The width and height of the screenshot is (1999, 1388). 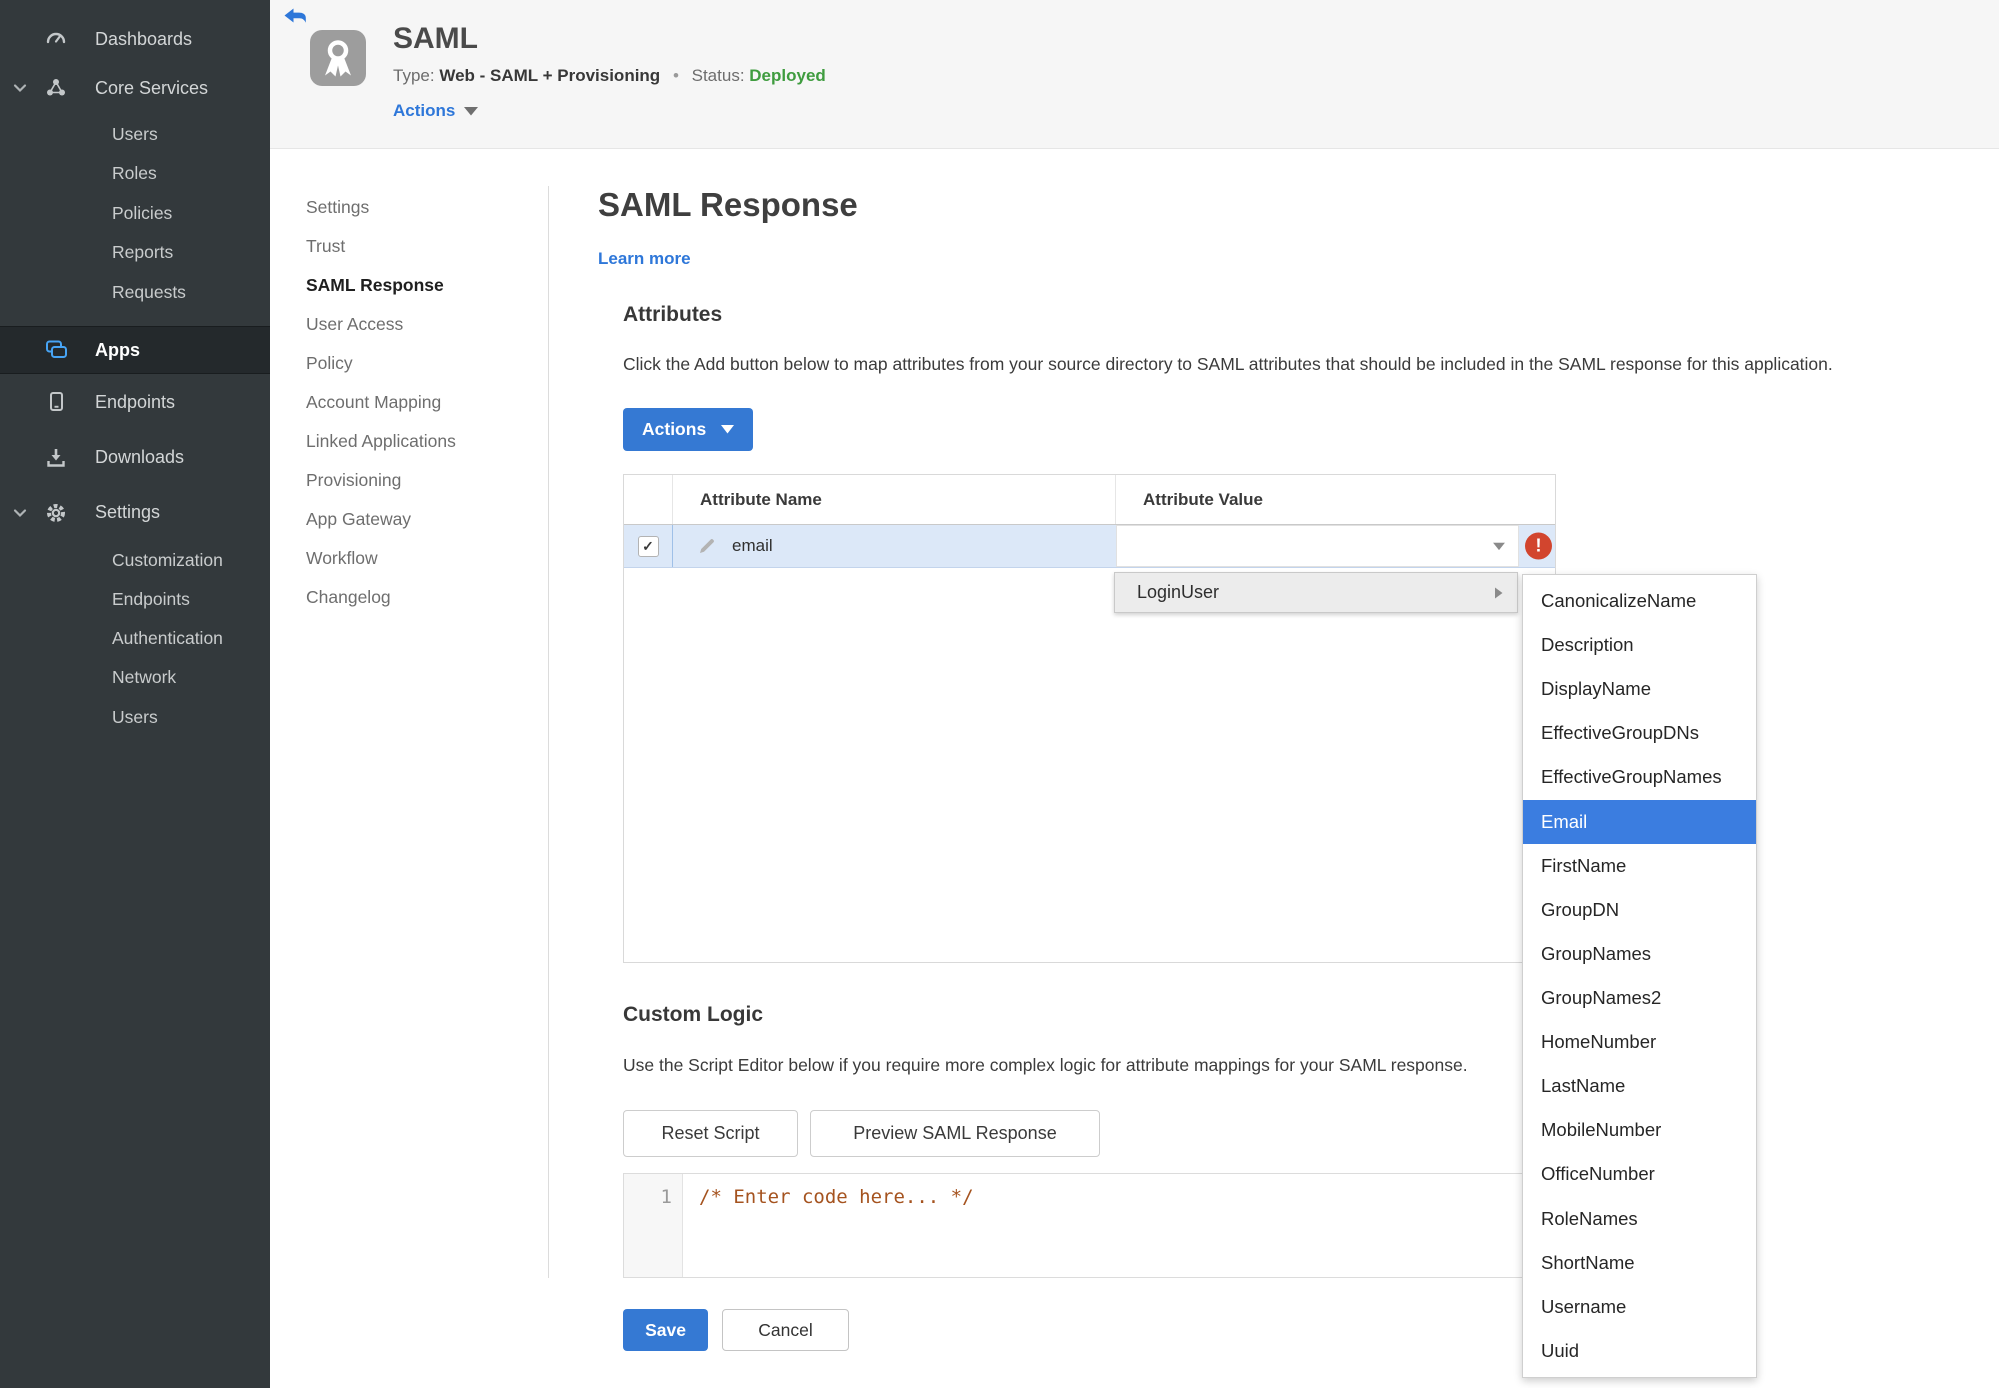 What do you see at coordinates (295, 19) in the screenshot?
I see `back-arrow-icon` at bounding box center [295, 19].